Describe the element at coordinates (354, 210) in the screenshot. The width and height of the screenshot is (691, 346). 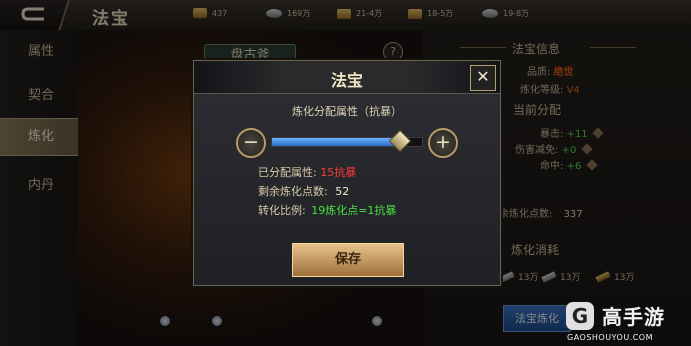
I see `ratio-value: 19炼化点=1抗暴` at that location.